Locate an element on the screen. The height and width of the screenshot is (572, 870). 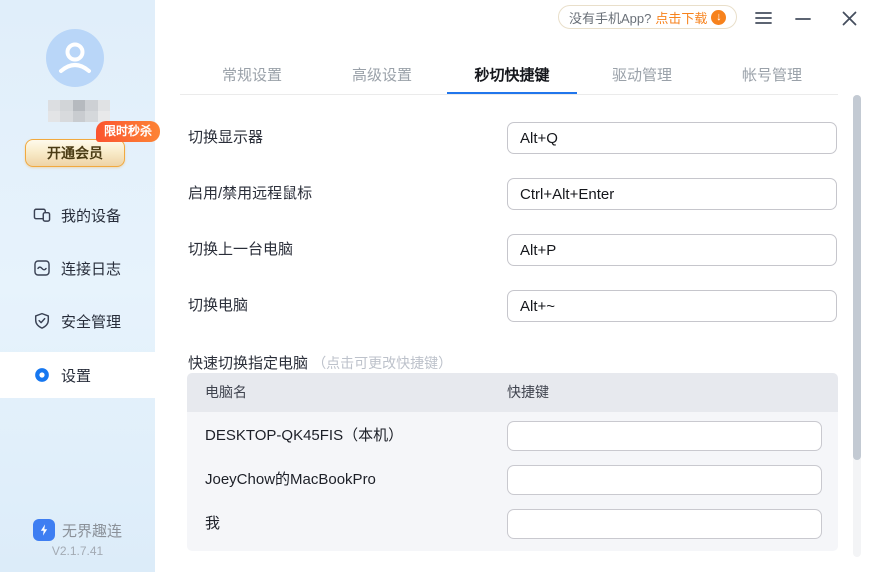
computer-name: JoeyChow的MacBookPro is located at coordinates (290, 479).